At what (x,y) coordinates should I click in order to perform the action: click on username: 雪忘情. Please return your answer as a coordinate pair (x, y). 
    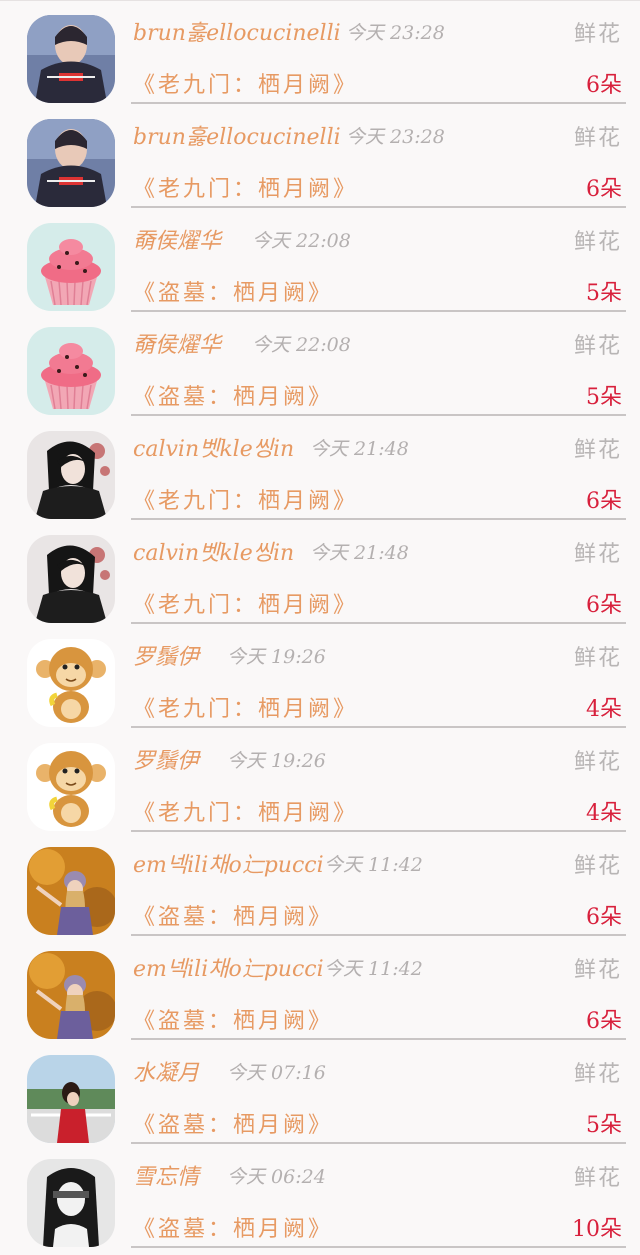
    Looking at the image, I should click on (166, 1175).